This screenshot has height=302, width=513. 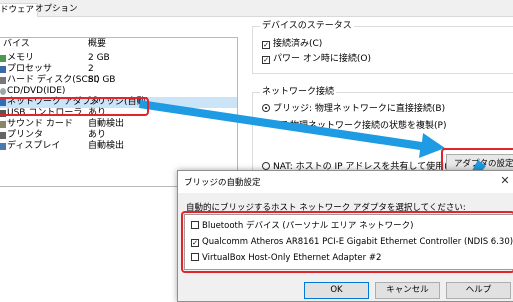 What do you see at coordinates (266, 166) in the screenshot?
I see `radio-icon` at bounding box center [266, 166].